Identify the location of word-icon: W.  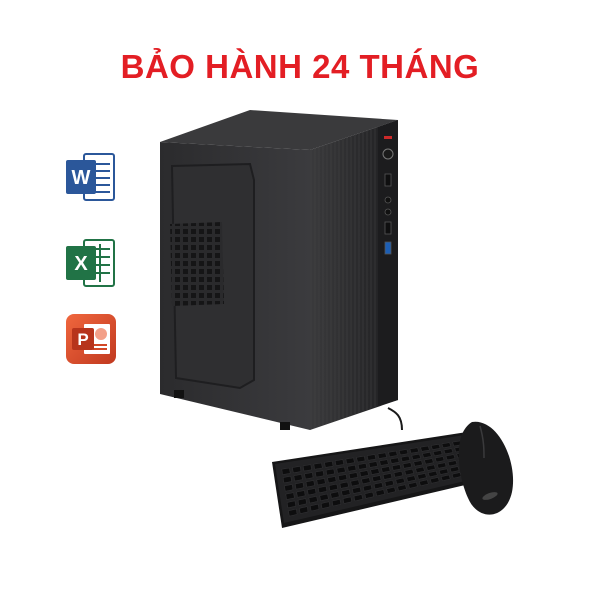
(91, 177).